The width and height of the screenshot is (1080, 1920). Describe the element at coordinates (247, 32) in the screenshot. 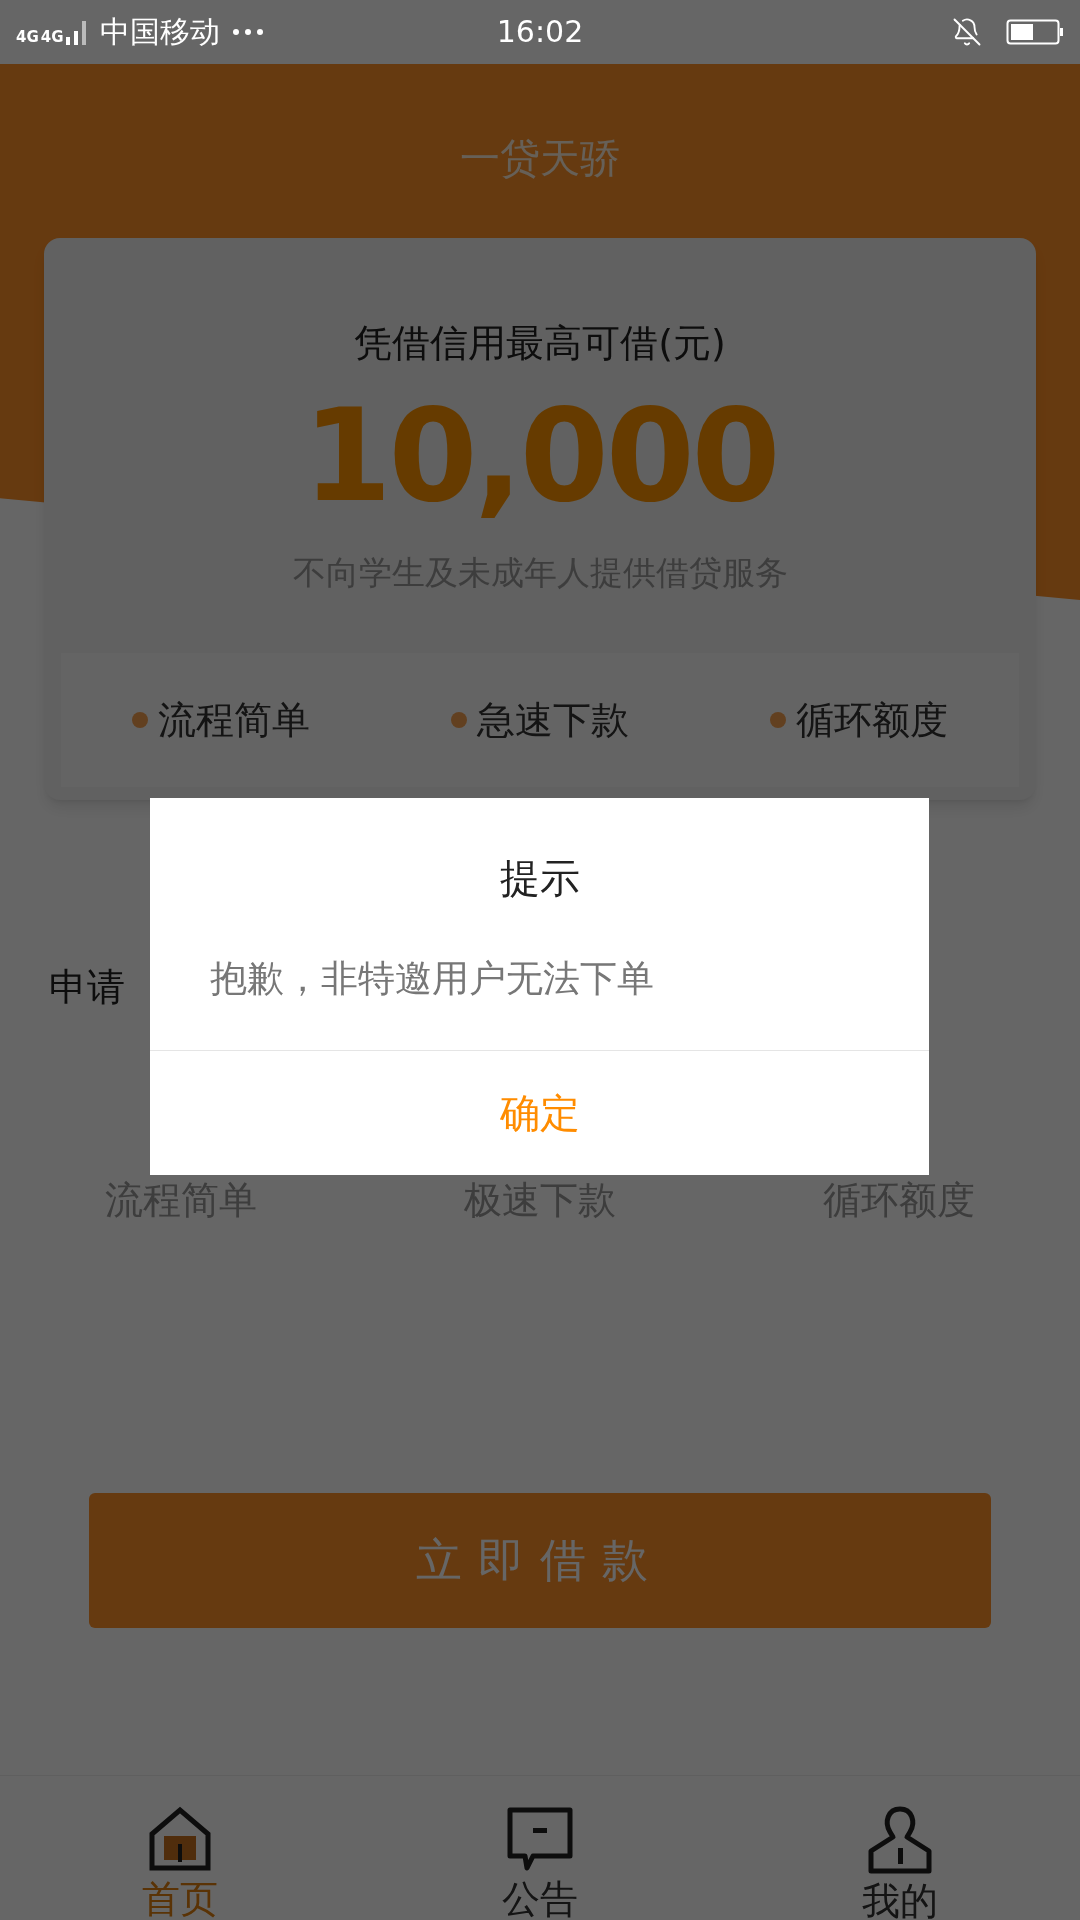

I see `more-icon` at that location.